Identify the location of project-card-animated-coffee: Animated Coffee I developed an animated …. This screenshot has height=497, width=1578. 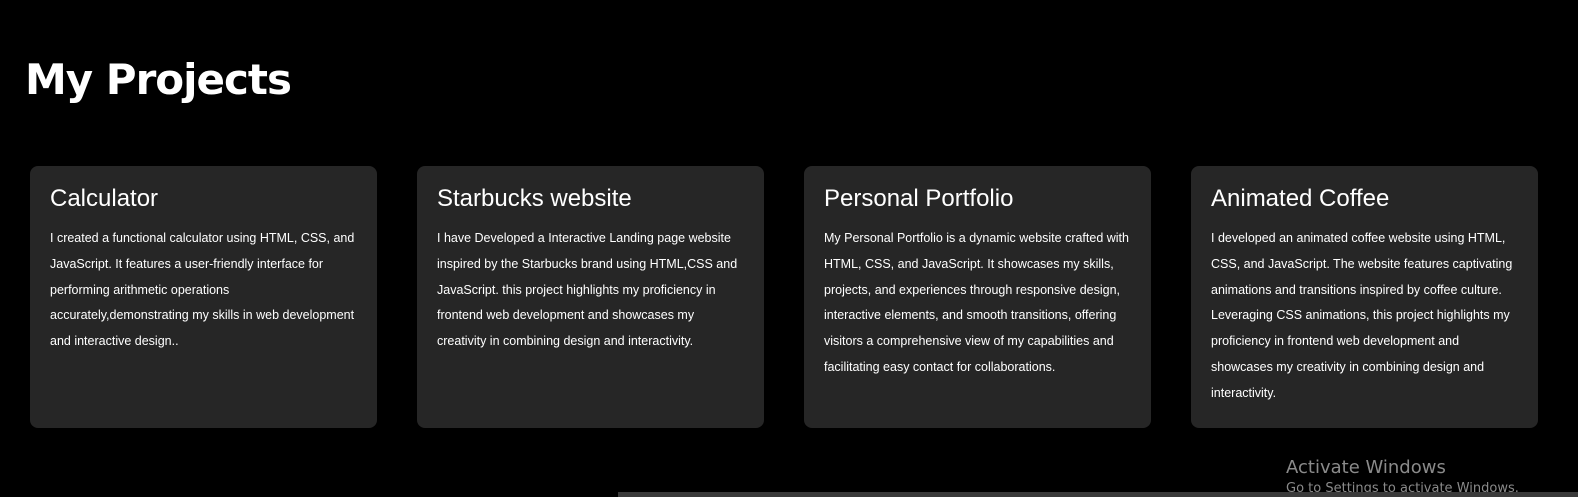
(1364, 297).